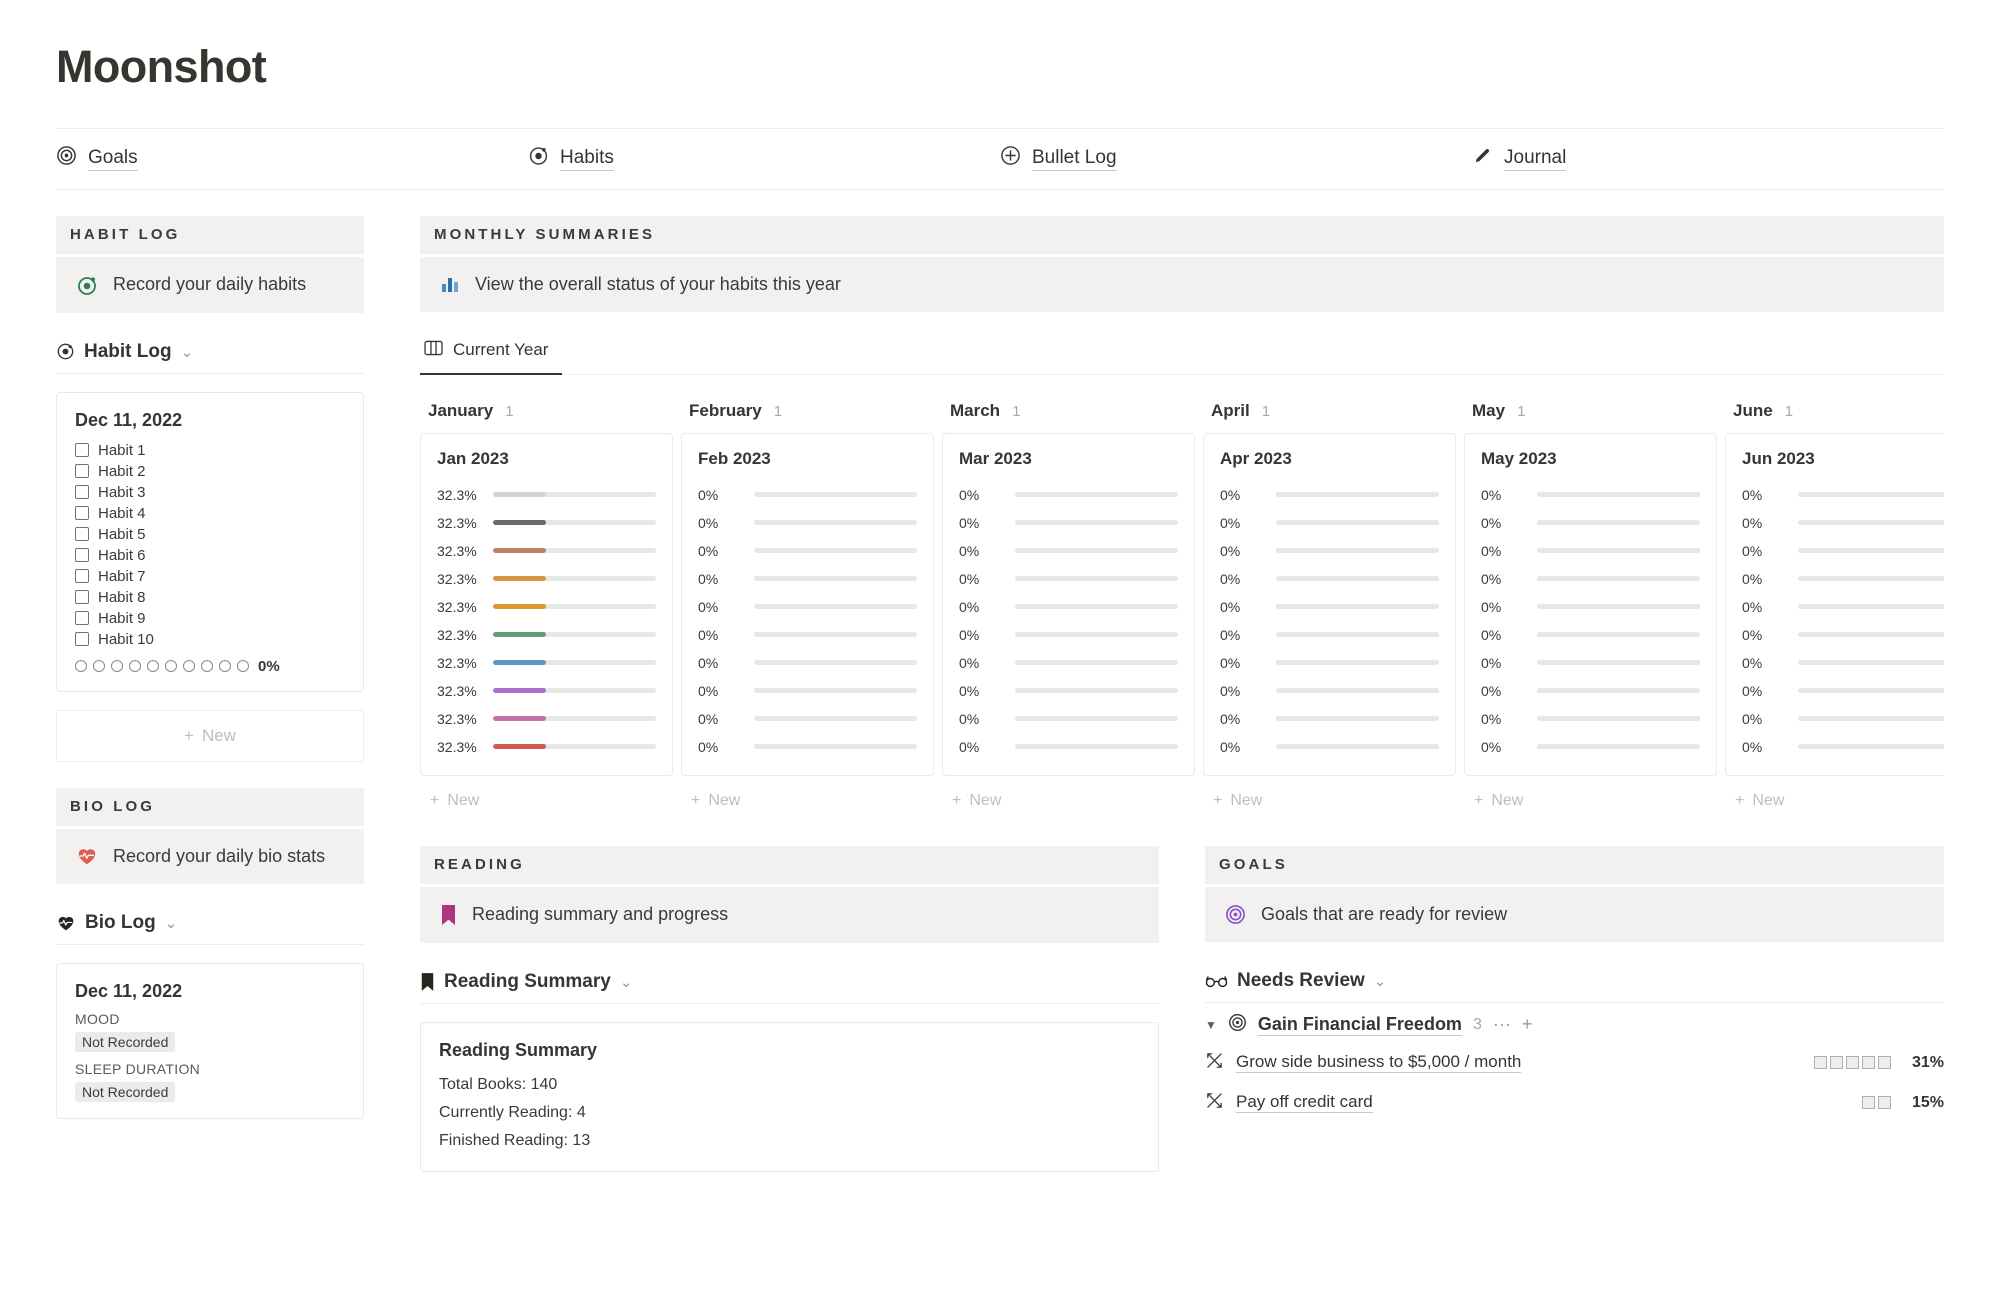 The width and height of the screenshot is (2000, 1300). Describe the element at coordinates (1574, 1103) in the screenshot. I see `goal-row: Pay off credit card 15%` at that location.